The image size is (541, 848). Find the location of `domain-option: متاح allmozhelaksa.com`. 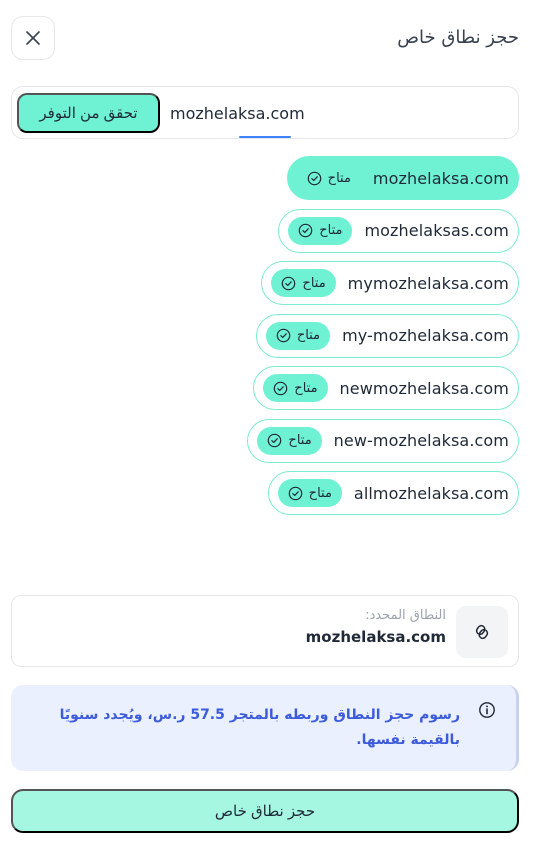

domain-option: متاح allmozhelaksa.com is located at coordinates (393, 493).